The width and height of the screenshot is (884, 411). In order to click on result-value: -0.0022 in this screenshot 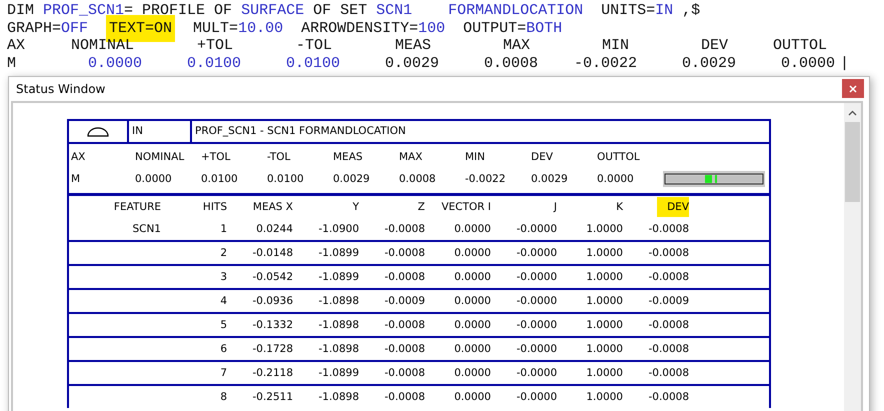, I will do `click(604, 63)`.